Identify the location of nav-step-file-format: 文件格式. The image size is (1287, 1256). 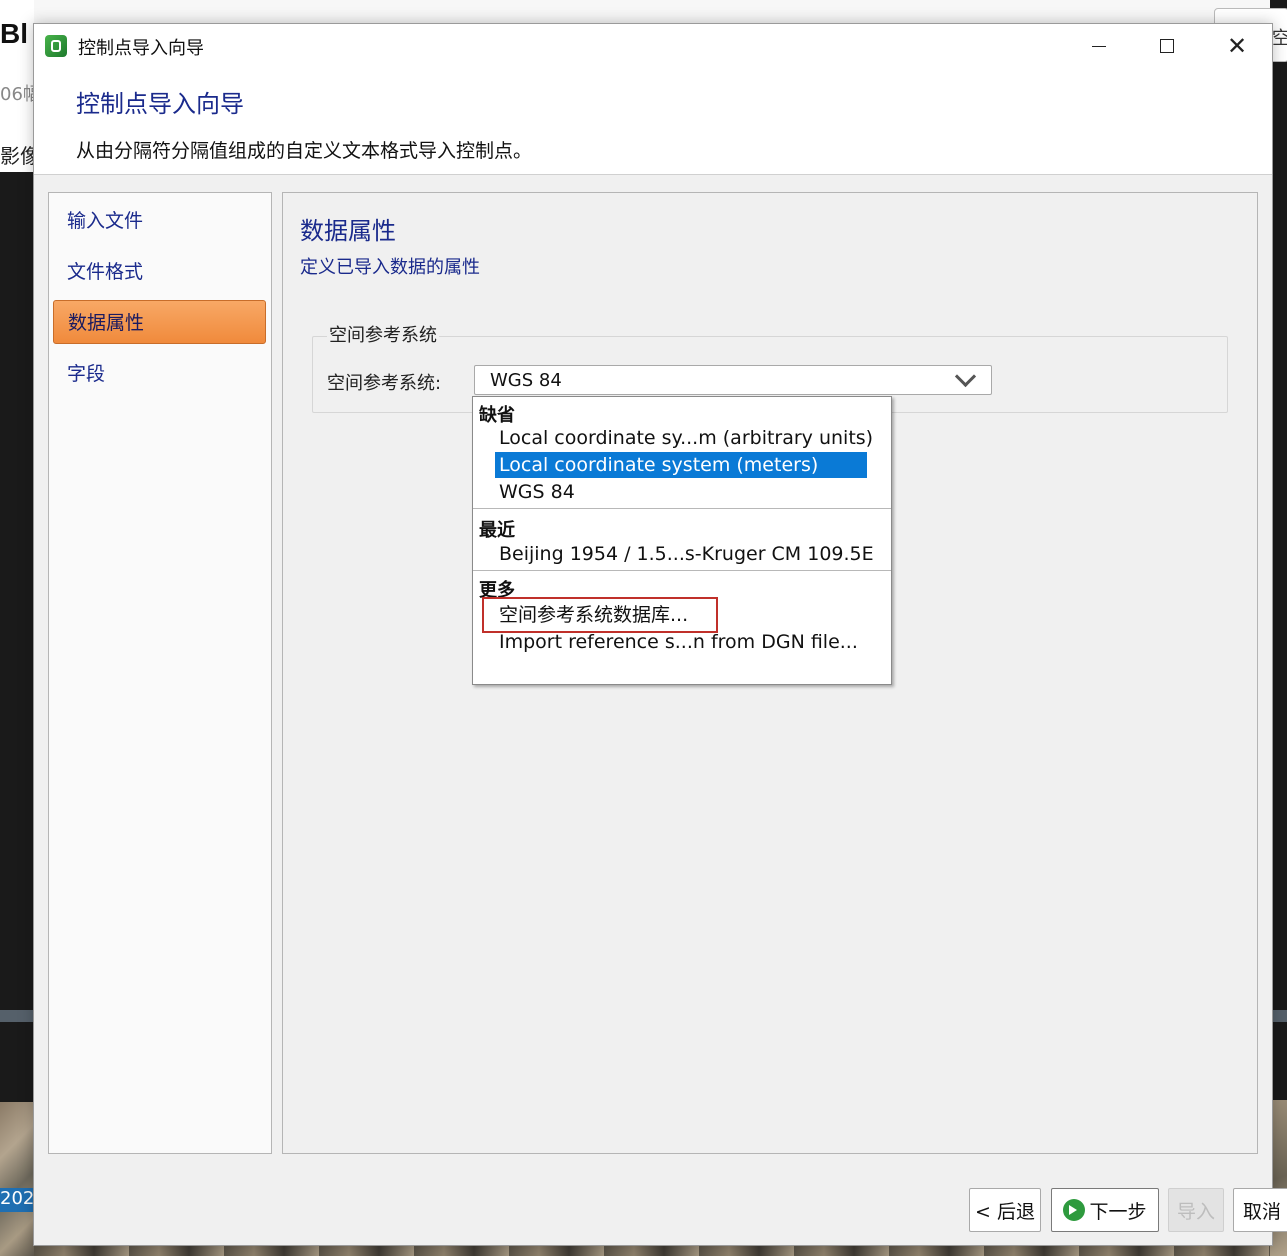
(159, 272).